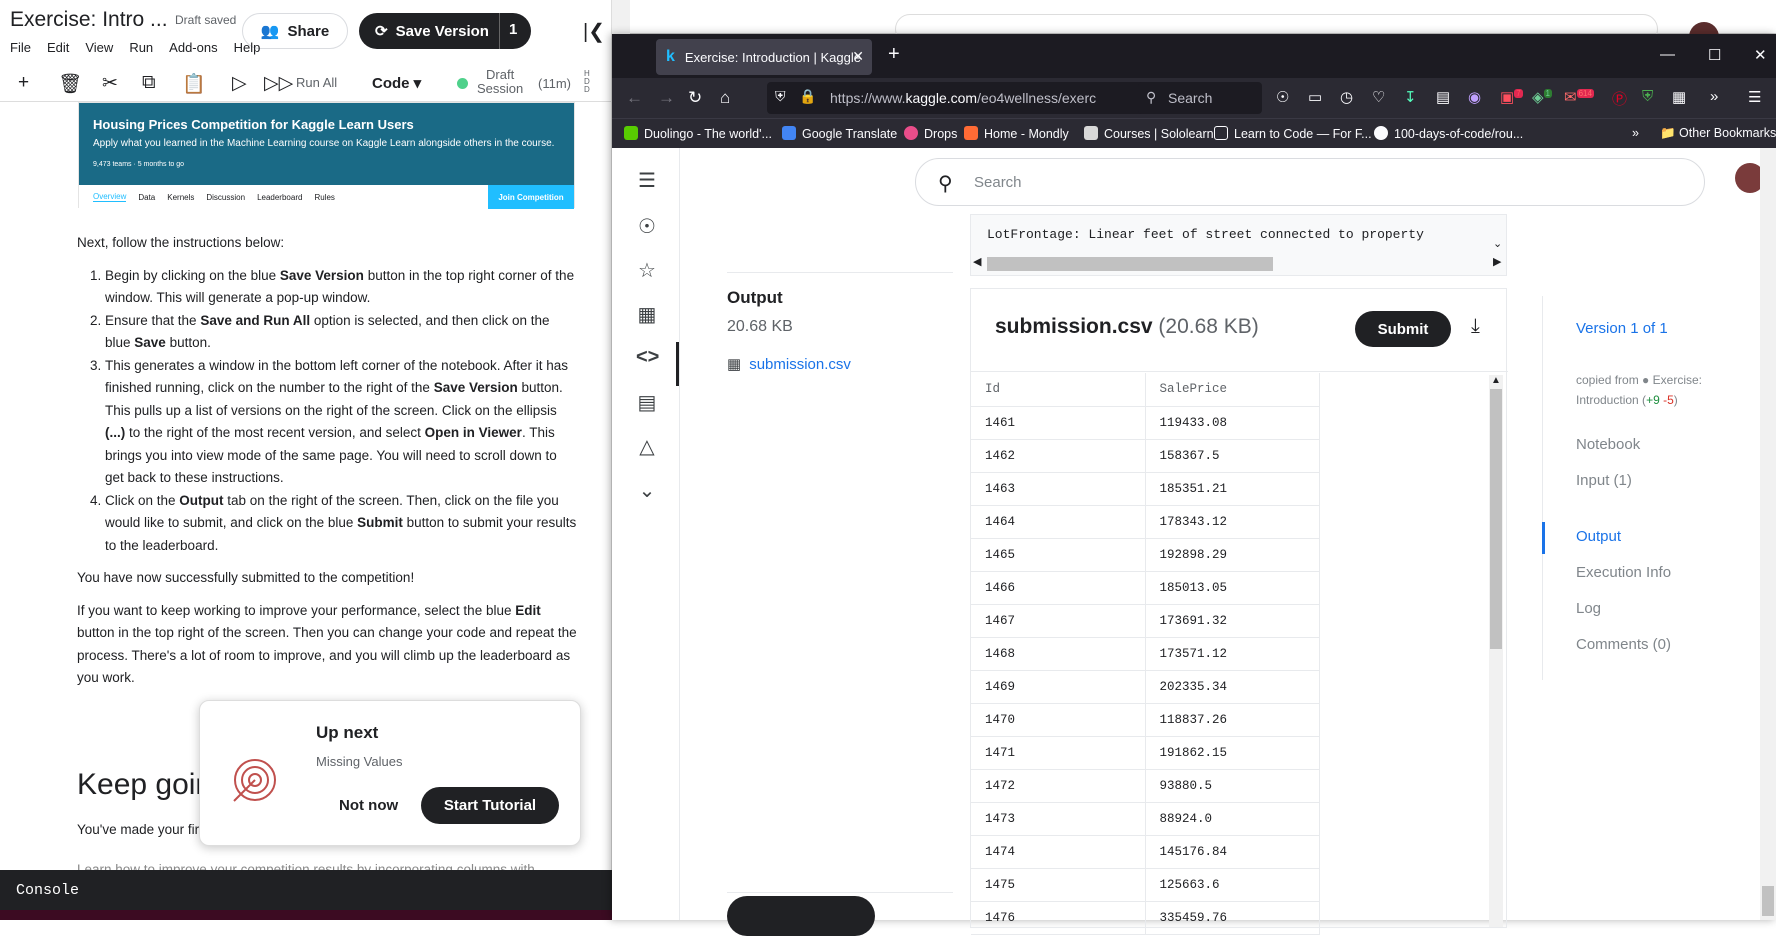 The height and width of the screenshot is (936, 1776). What do you see at coordinates (1623, 644) in the screenshot?
I see `nav-comments: Comments (0)` at bounding box center [1623, 644].